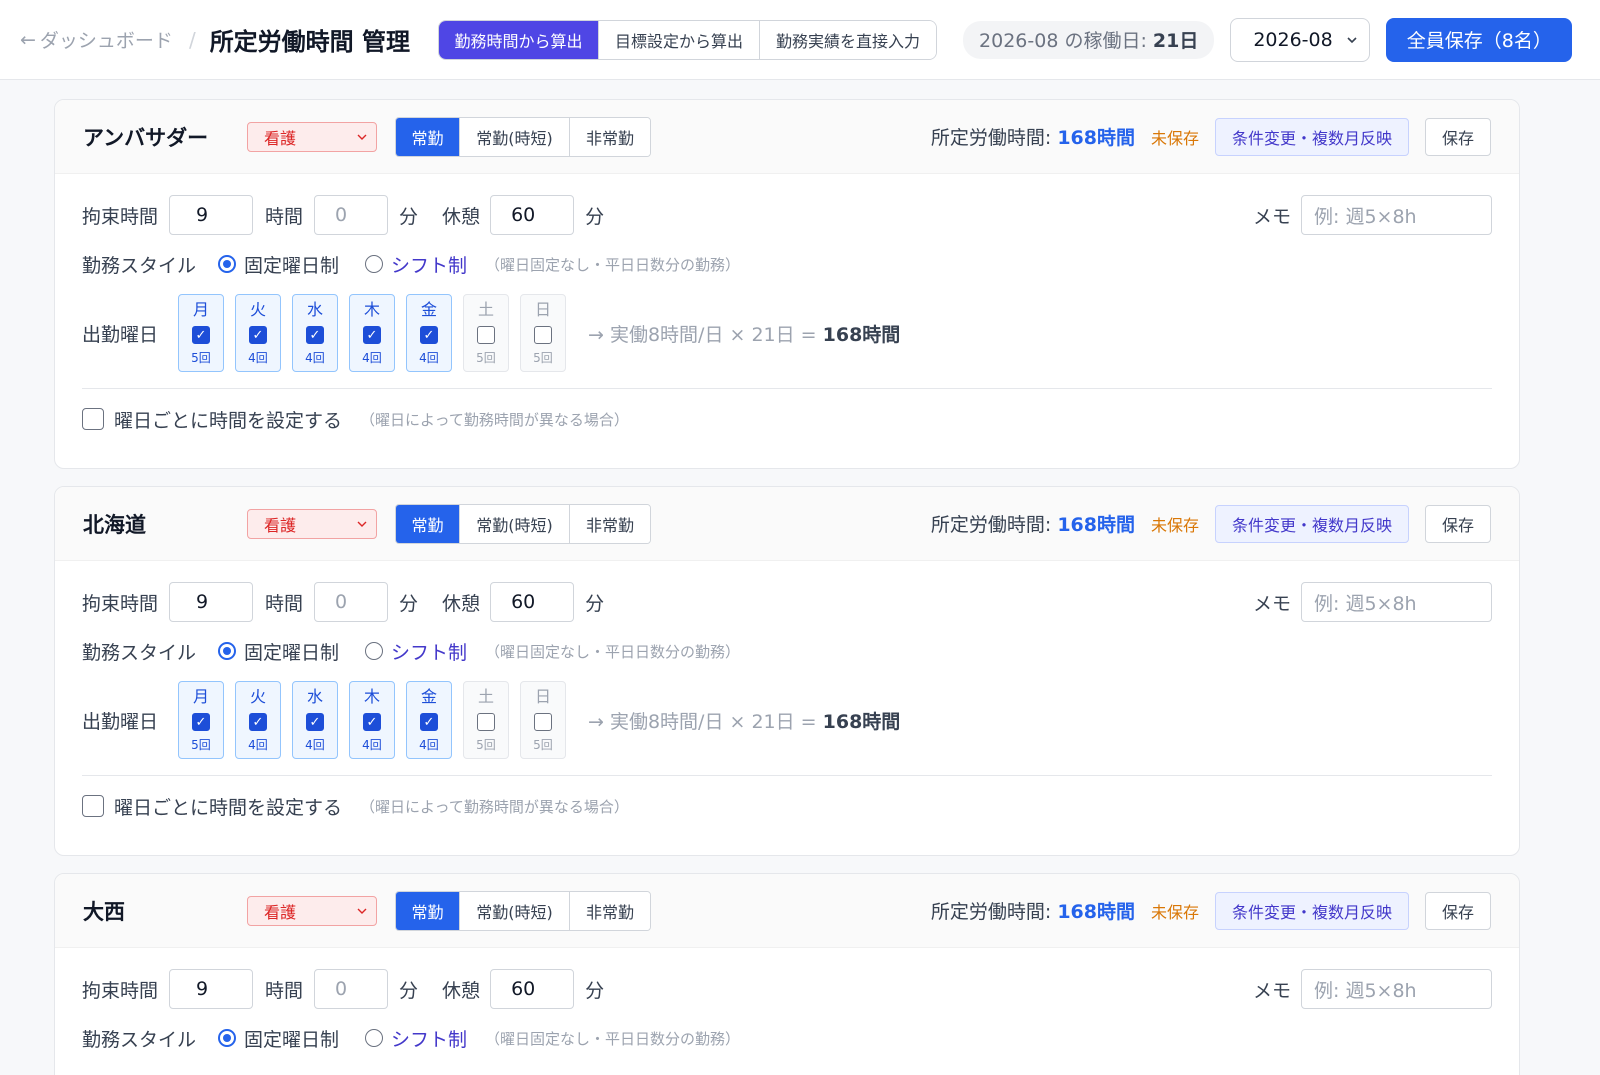 This screenshot has width=1600, height=1075. I want to click on tab-direct-input: 勤務実績を直接入力, so click(848, 39).